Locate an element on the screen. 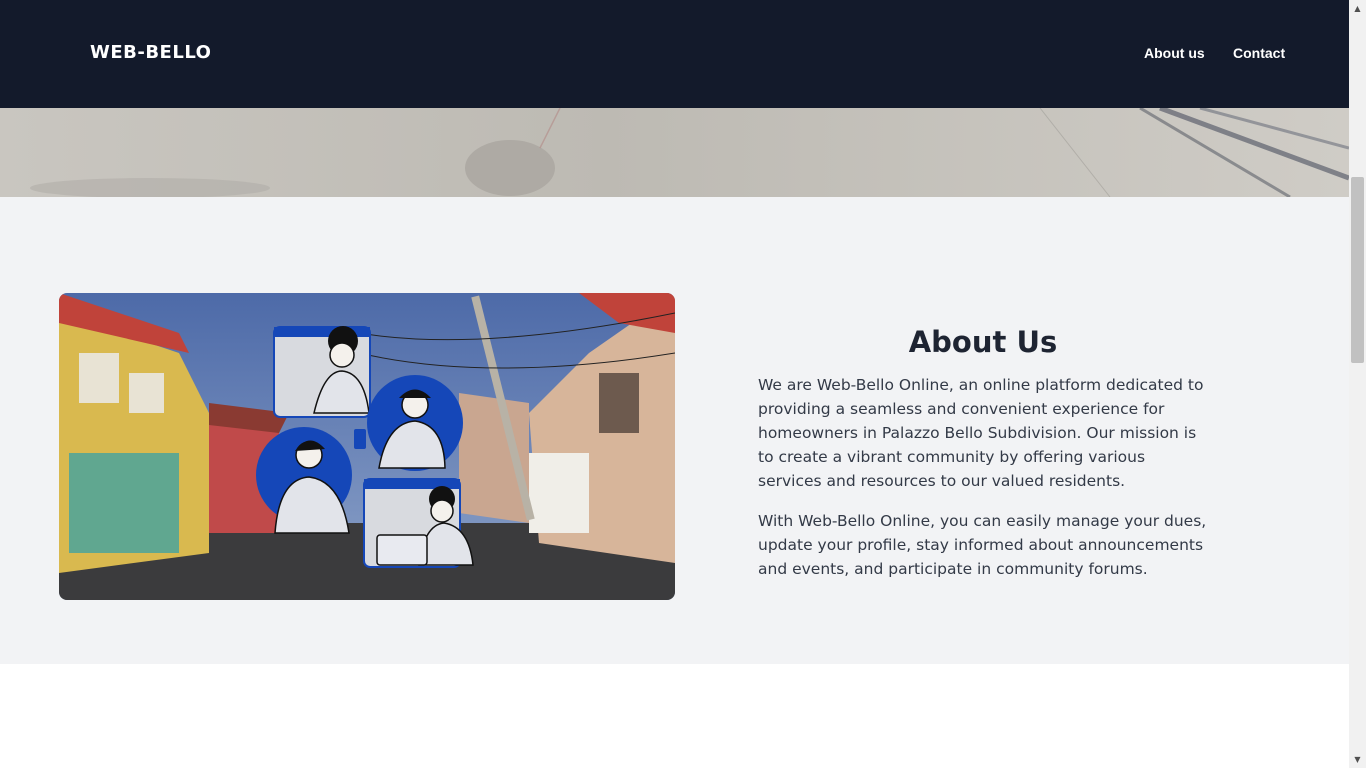  nav-link-about-us: About us is located at coordinates (1174, 53).